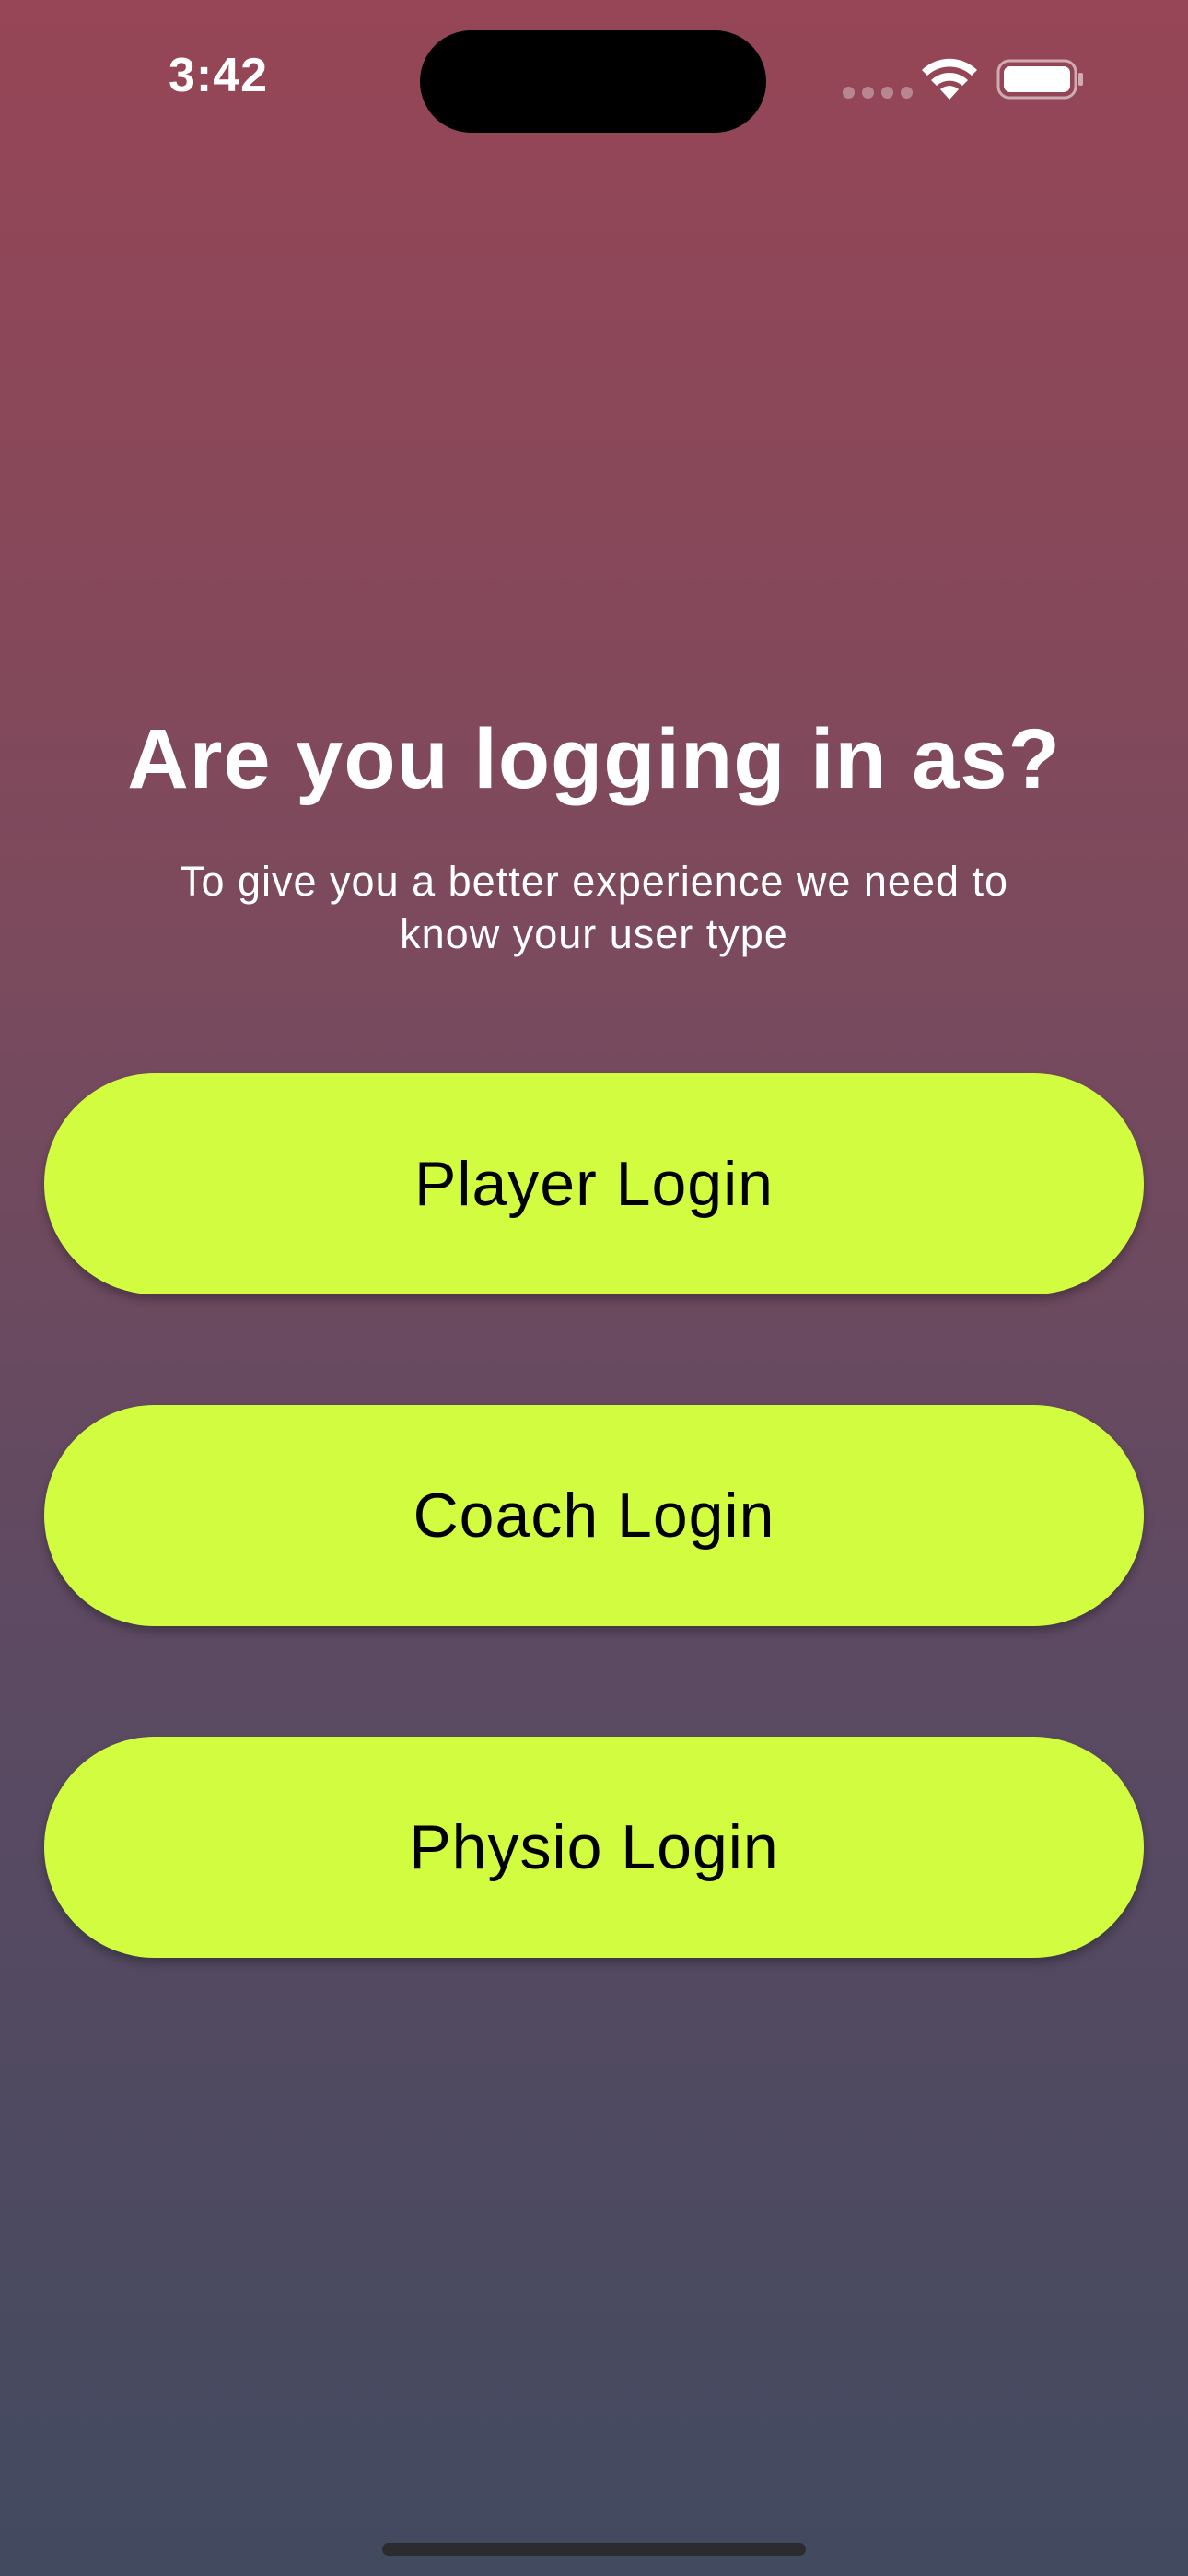 The width and height of the screenshot is (1188, 2576). Describe the element at coordinates (594, 2549) in the screenshot. I see `home-indicator` at that location.